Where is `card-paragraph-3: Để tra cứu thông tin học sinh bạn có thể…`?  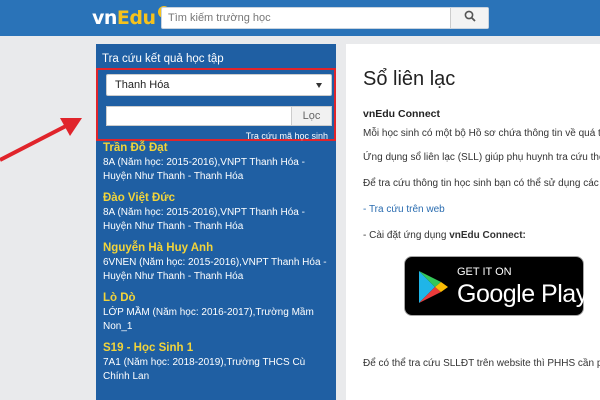 card-paragraph-3: Để tra cứu thông tin học sinh bạn có thể… is located at coordinates (481, 183).